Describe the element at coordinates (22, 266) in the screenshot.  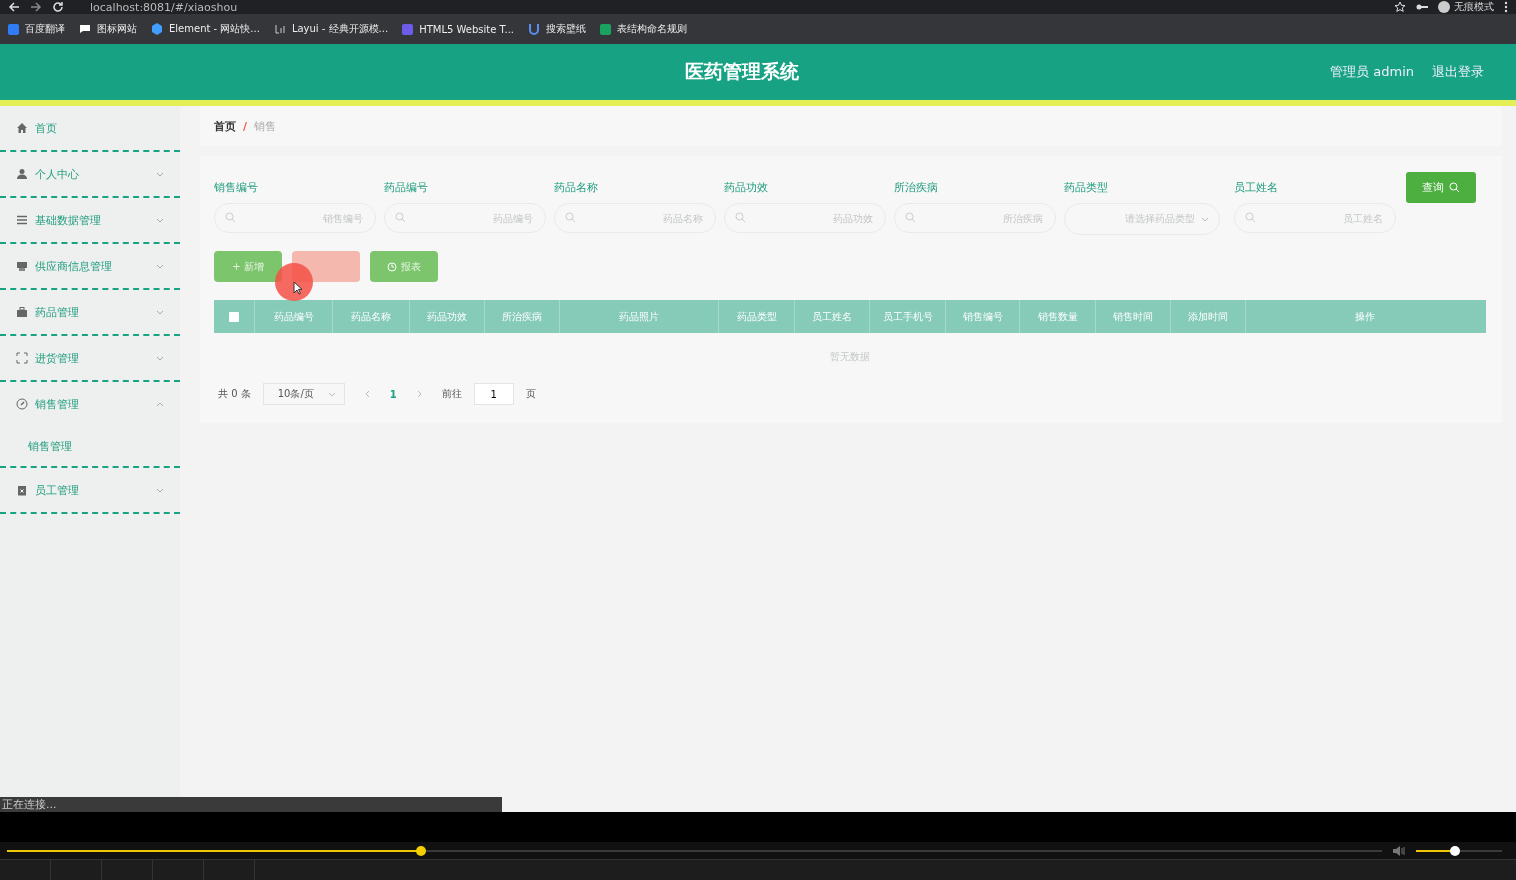
I see `printer-icon` at that location.